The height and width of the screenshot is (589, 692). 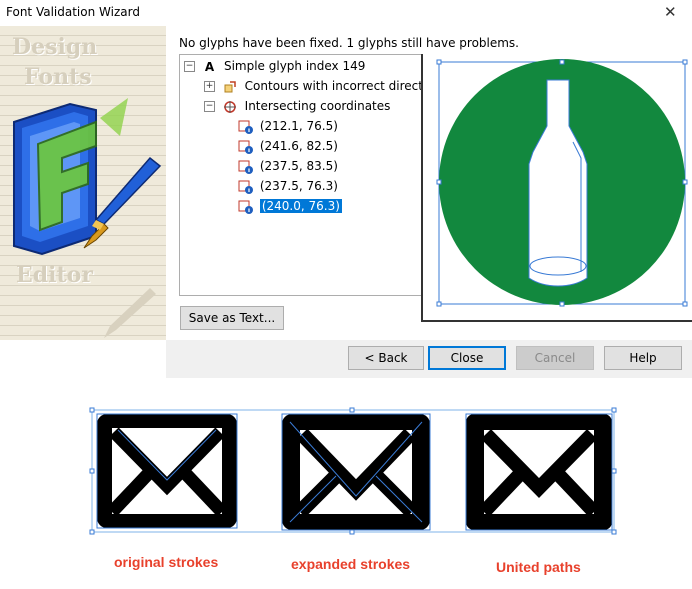 What do you see at coordinates (346, 13) in the screenshot?
I see `title-bar: Font Validation Wizard ✕` at bounding box center [346, 13].